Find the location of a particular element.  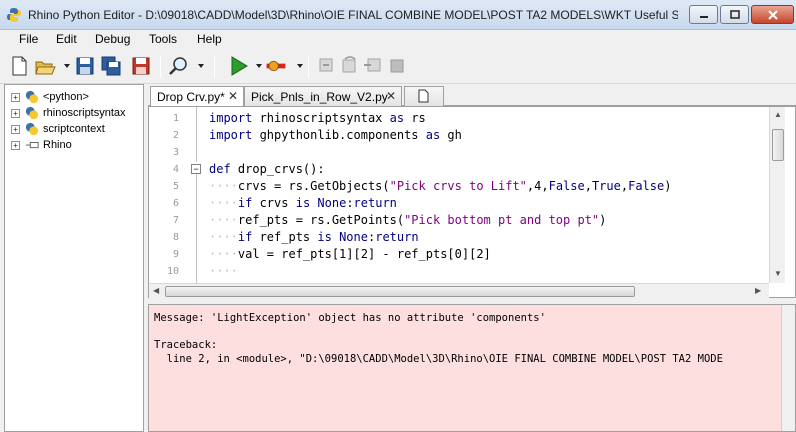

menu-help: Help is located at coordinates (209, 39).